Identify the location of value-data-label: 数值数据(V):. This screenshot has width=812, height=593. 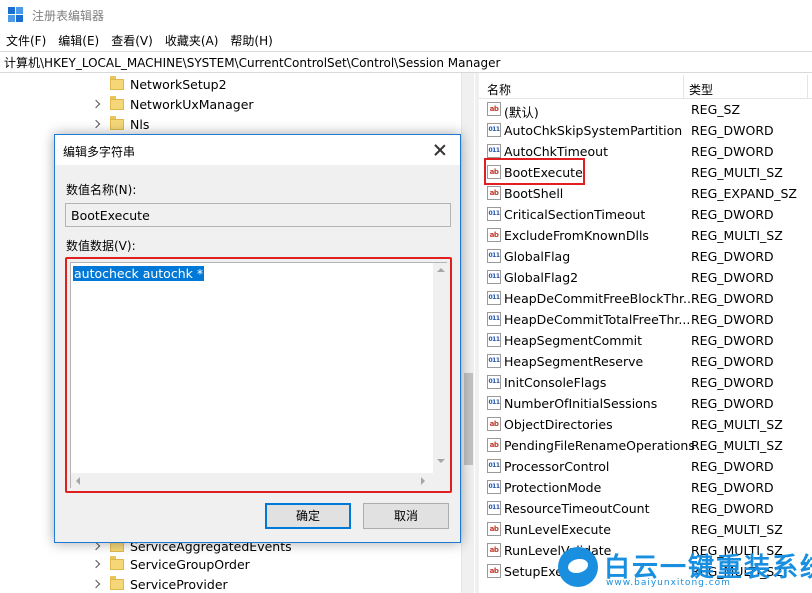
(101, 246).